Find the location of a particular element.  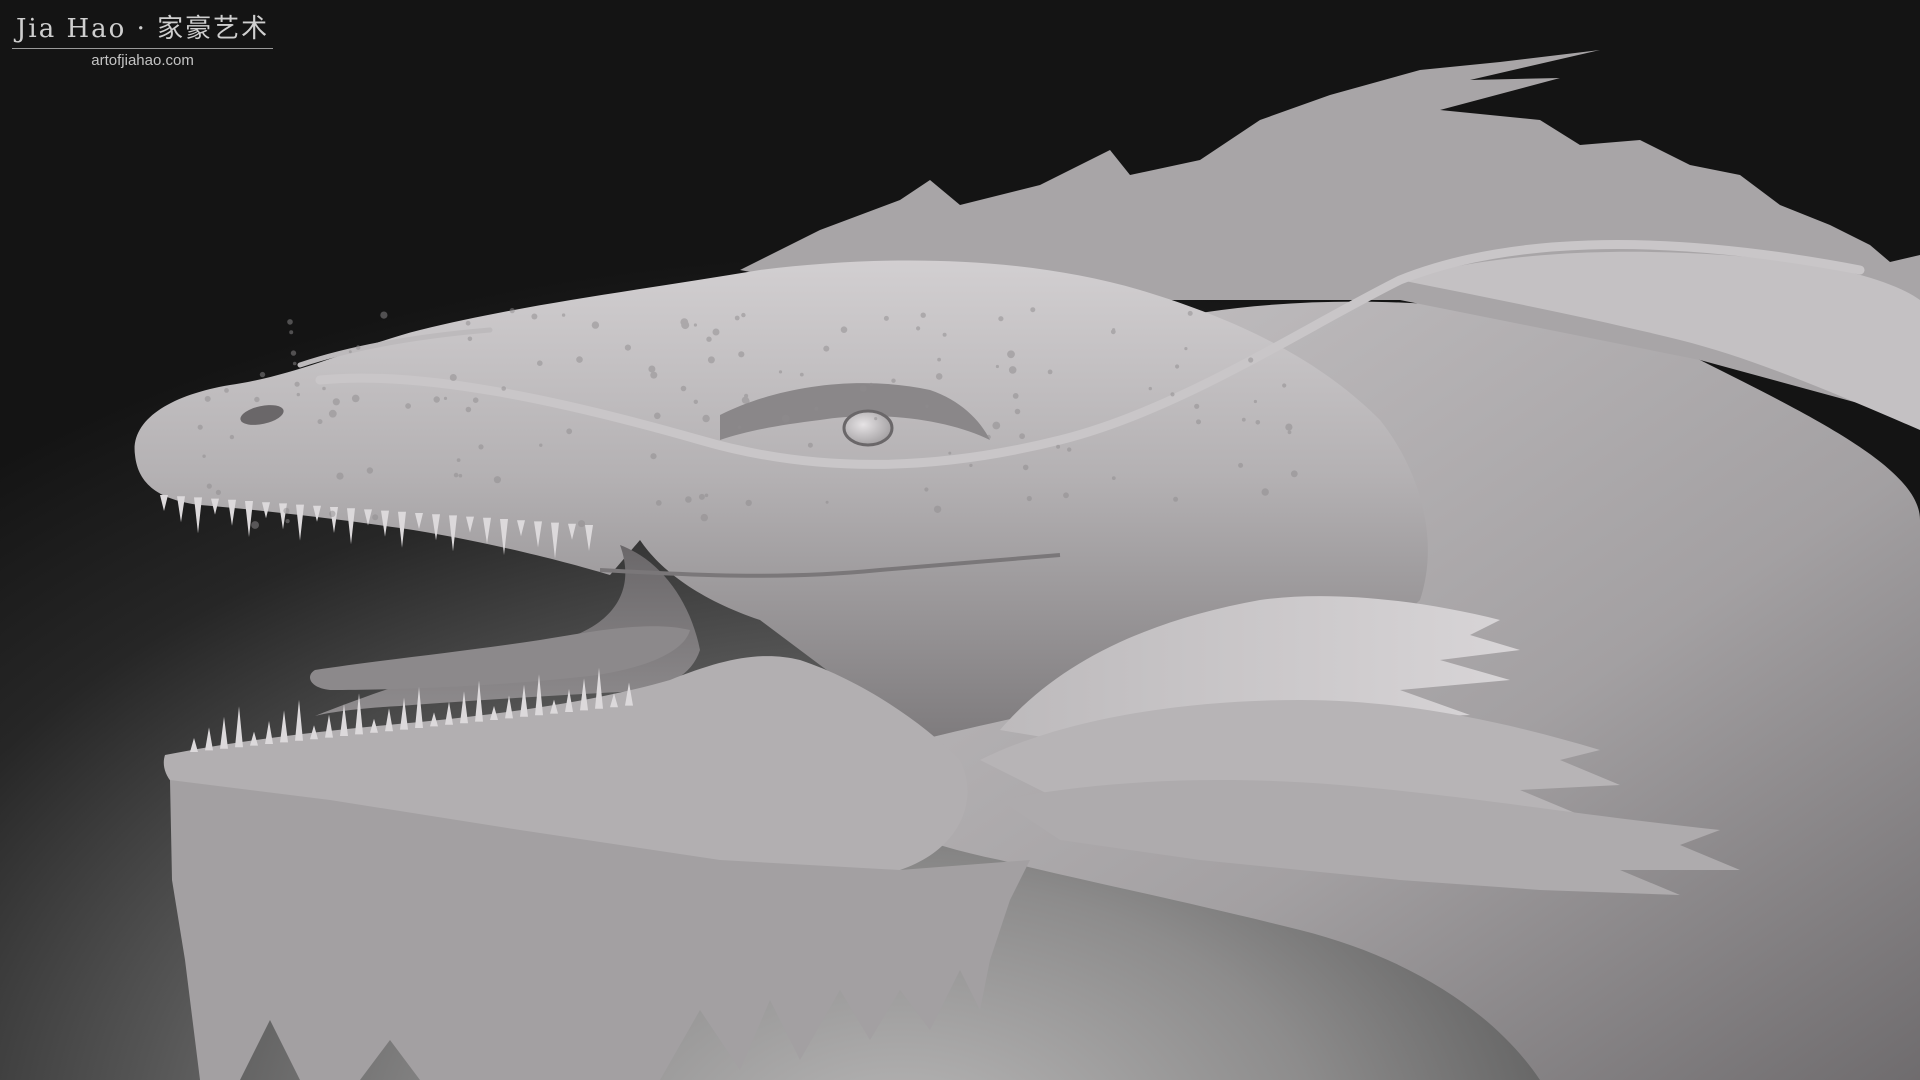

dragon-eye is located at coordinates (868, 428).